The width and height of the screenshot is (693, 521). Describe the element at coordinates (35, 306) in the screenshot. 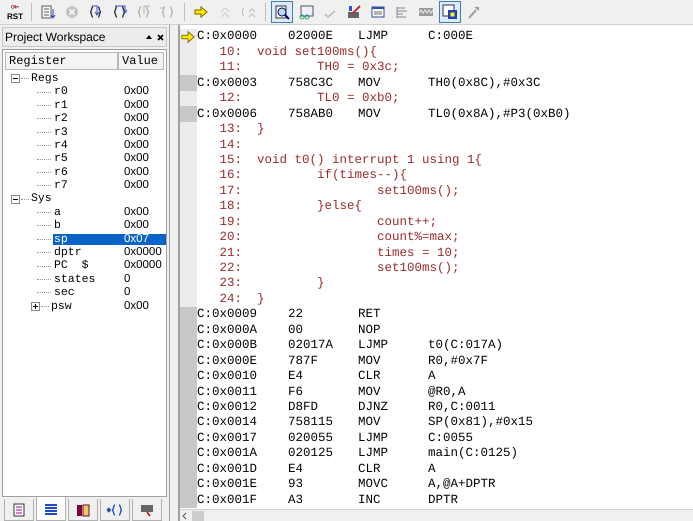

I see `expand-icon` at that location.